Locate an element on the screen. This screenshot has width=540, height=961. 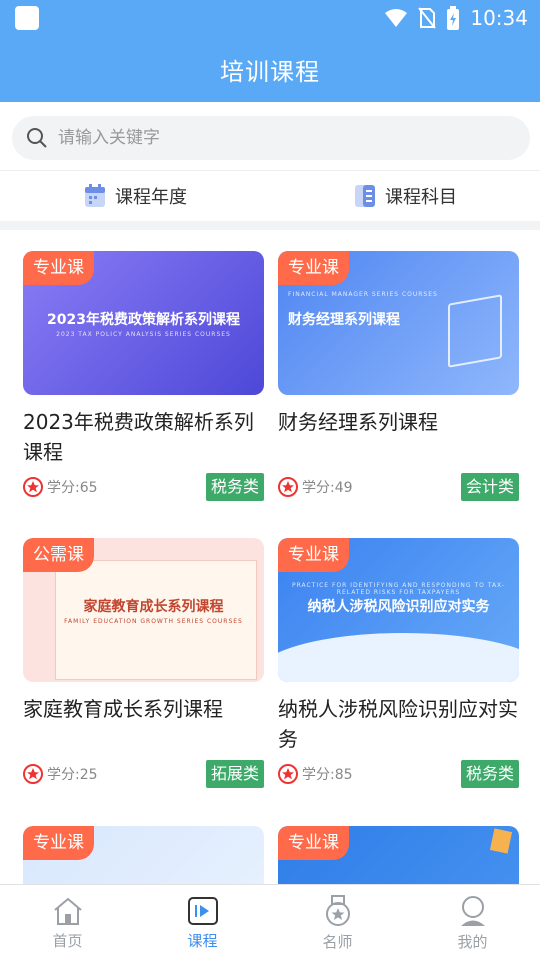
search-box is located at coordinates (271, 138).